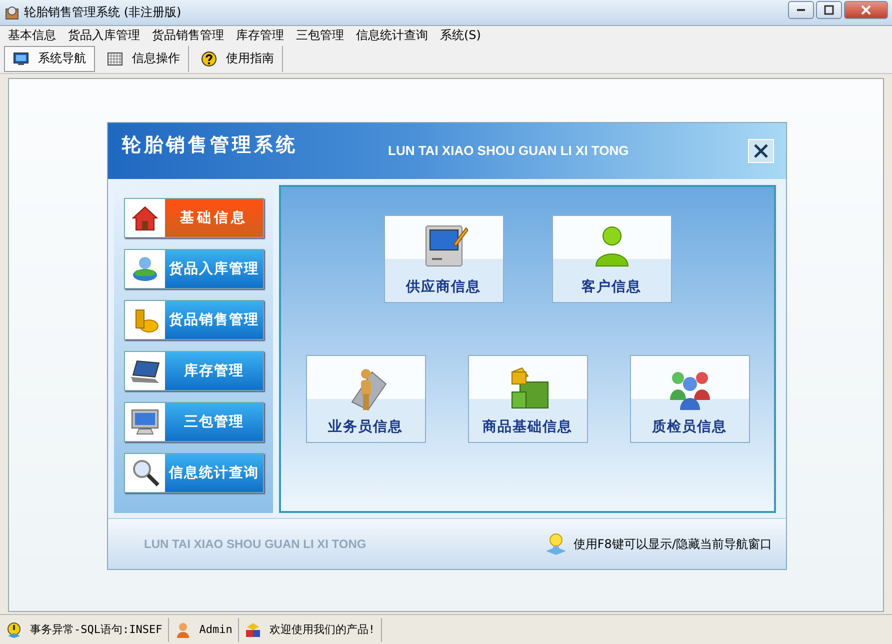 The image size is (892, 644). I want to click on panel-close-button, so click(761, 151).